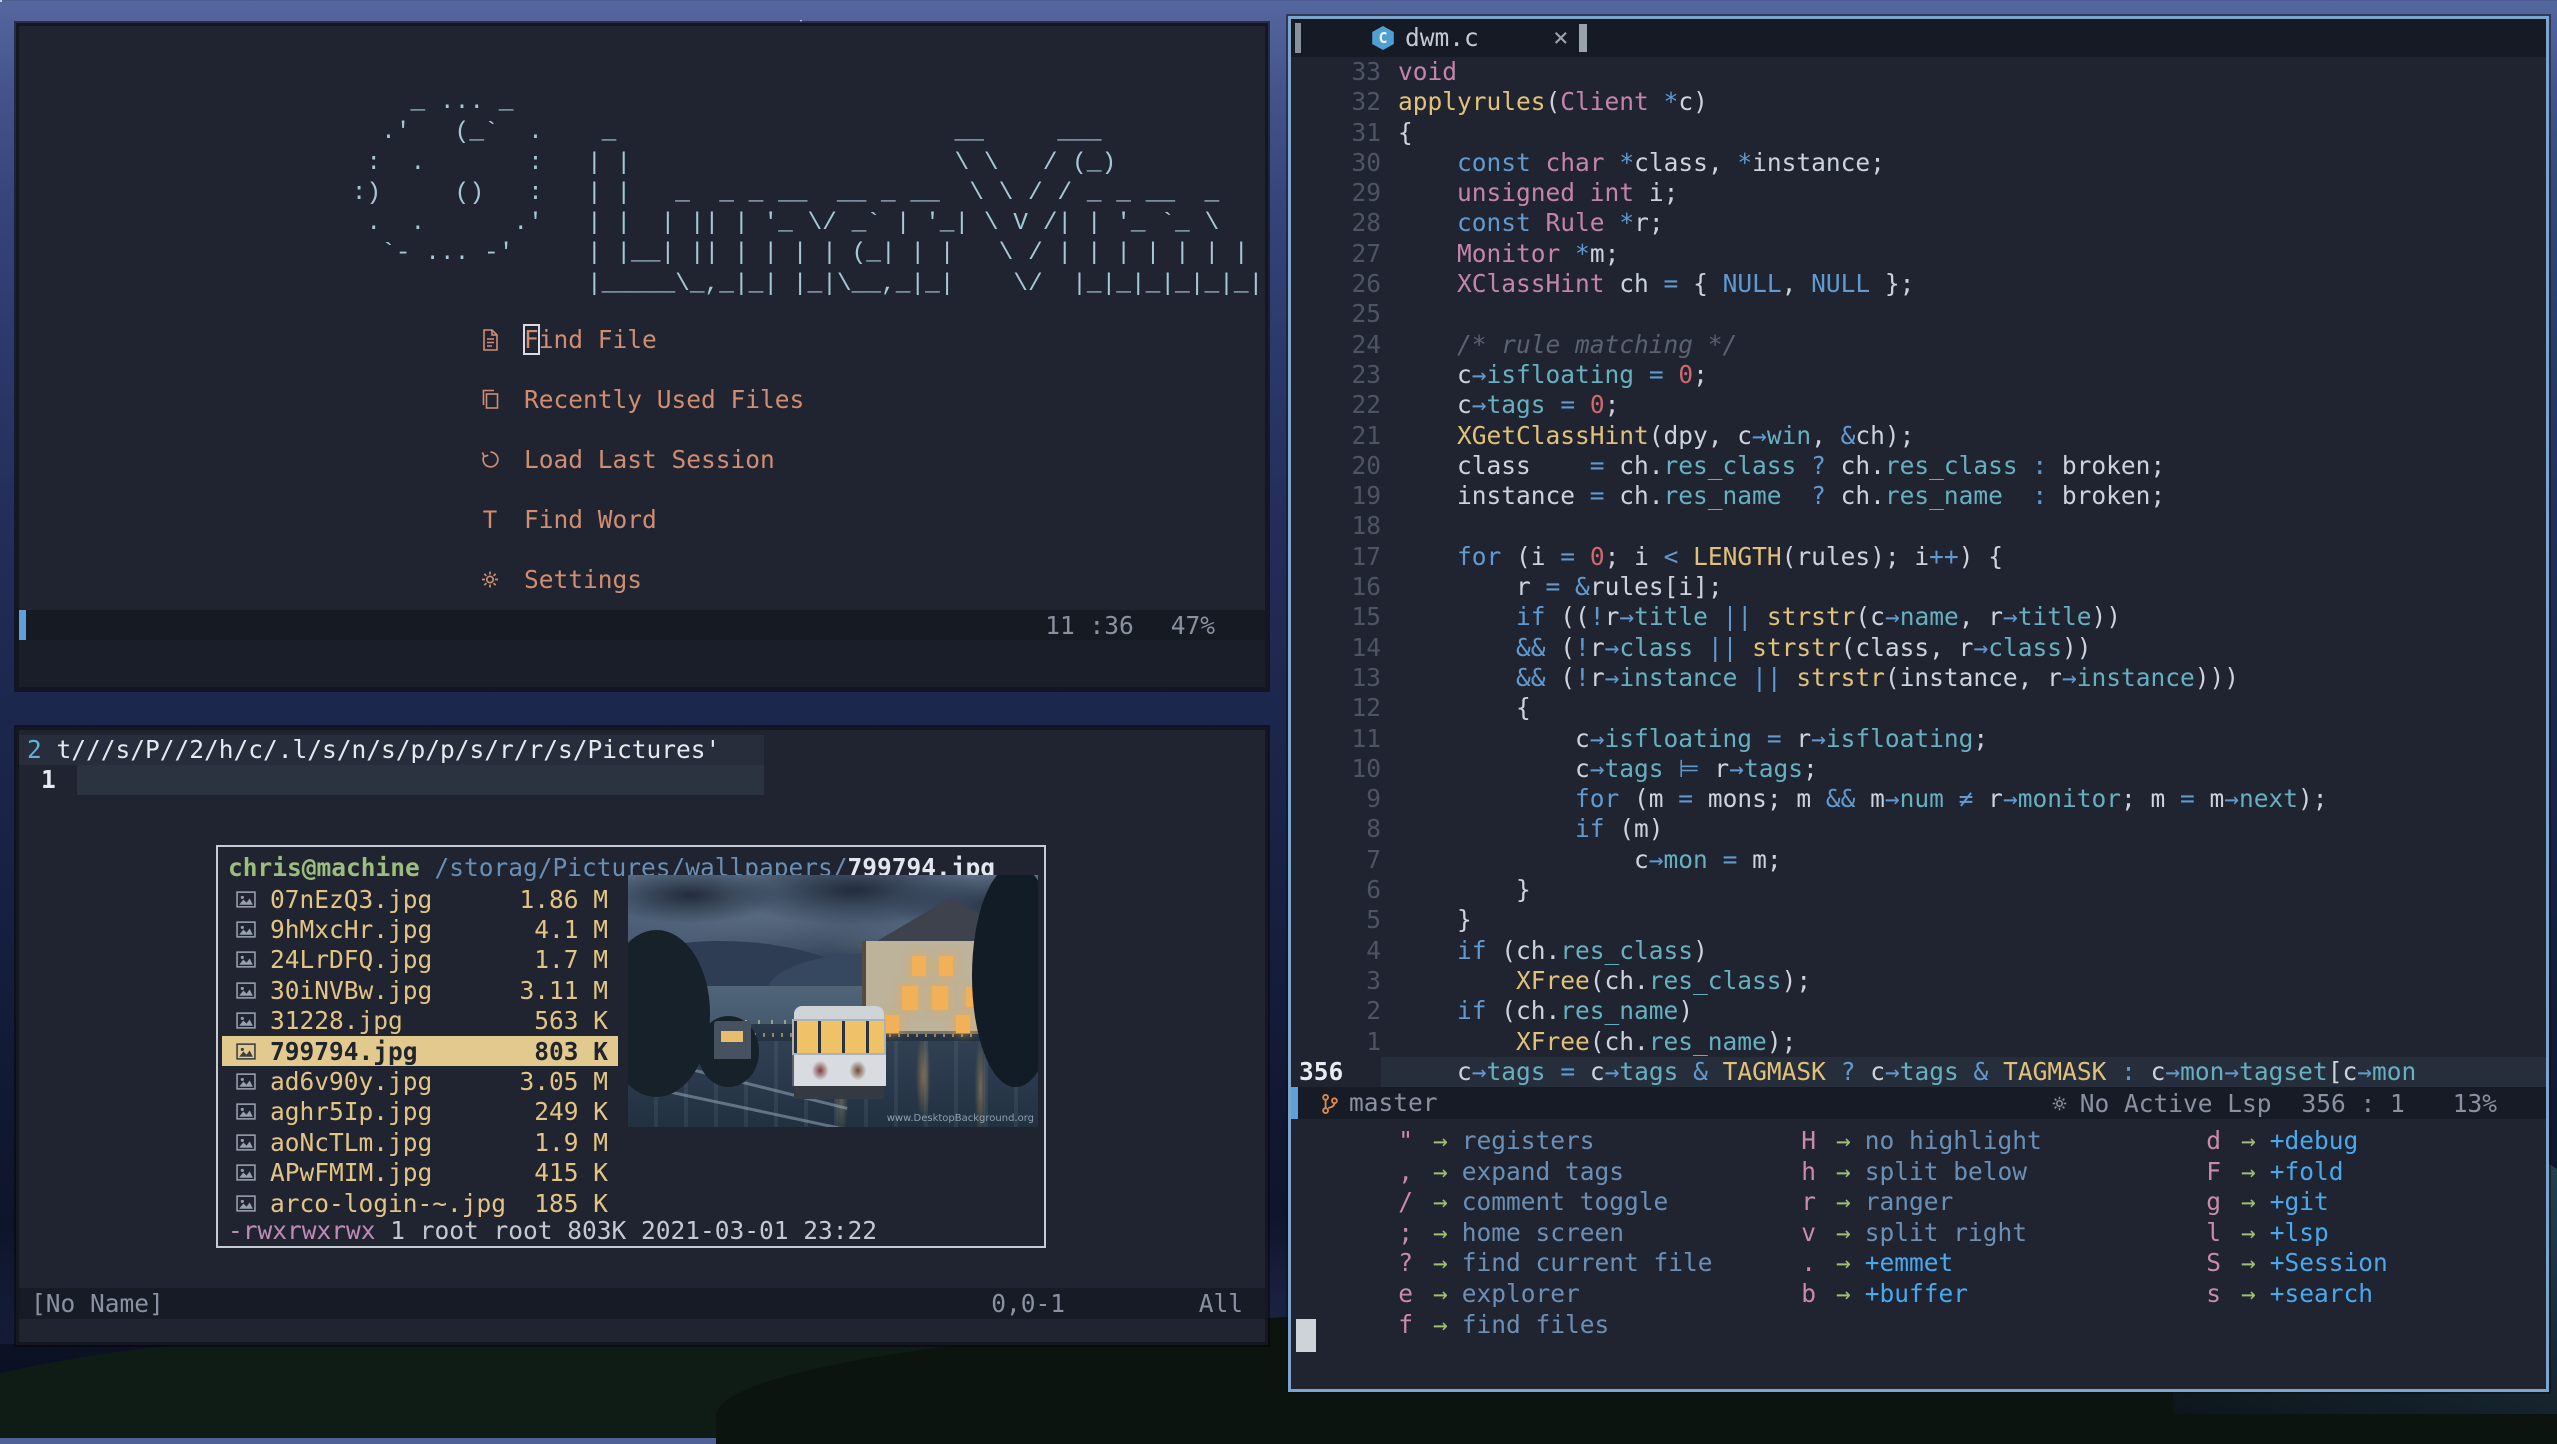 The height and width of the screenshot is (1444, 2557). I want to click on whichkey-label: explorer, so click(1520, 1293).